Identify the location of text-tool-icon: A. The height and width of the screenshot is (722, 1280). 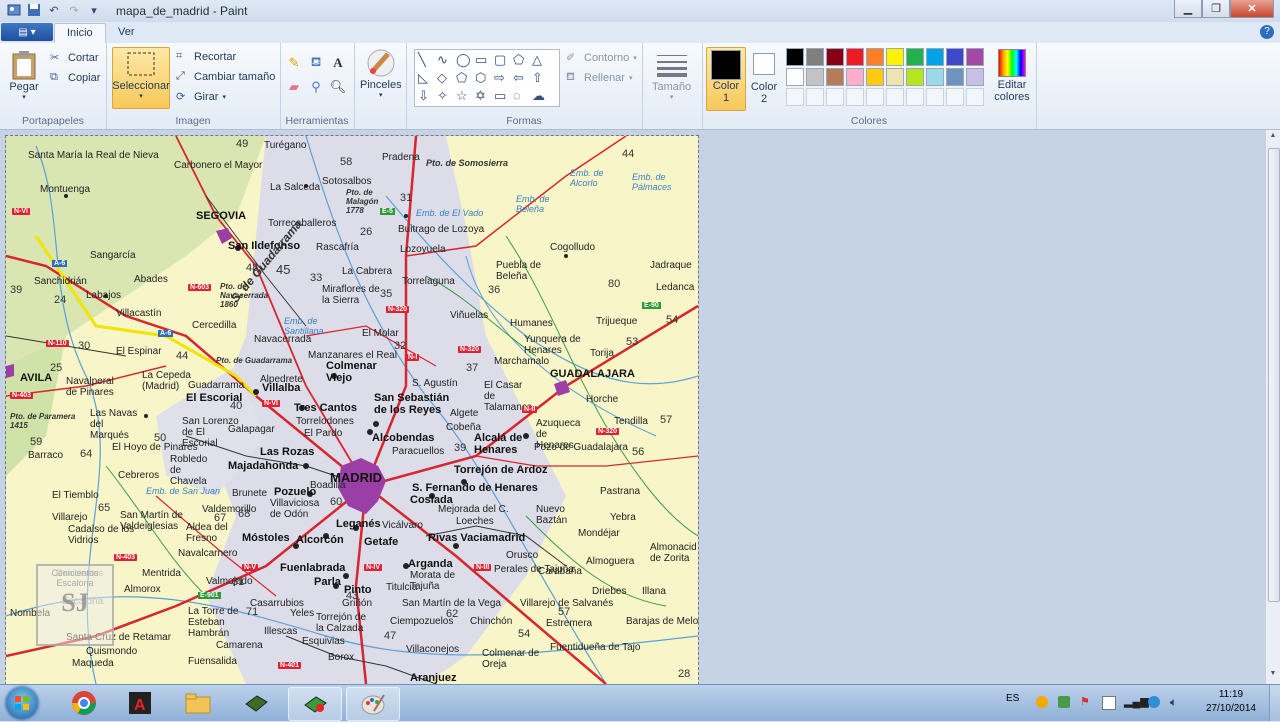
(338, 63).